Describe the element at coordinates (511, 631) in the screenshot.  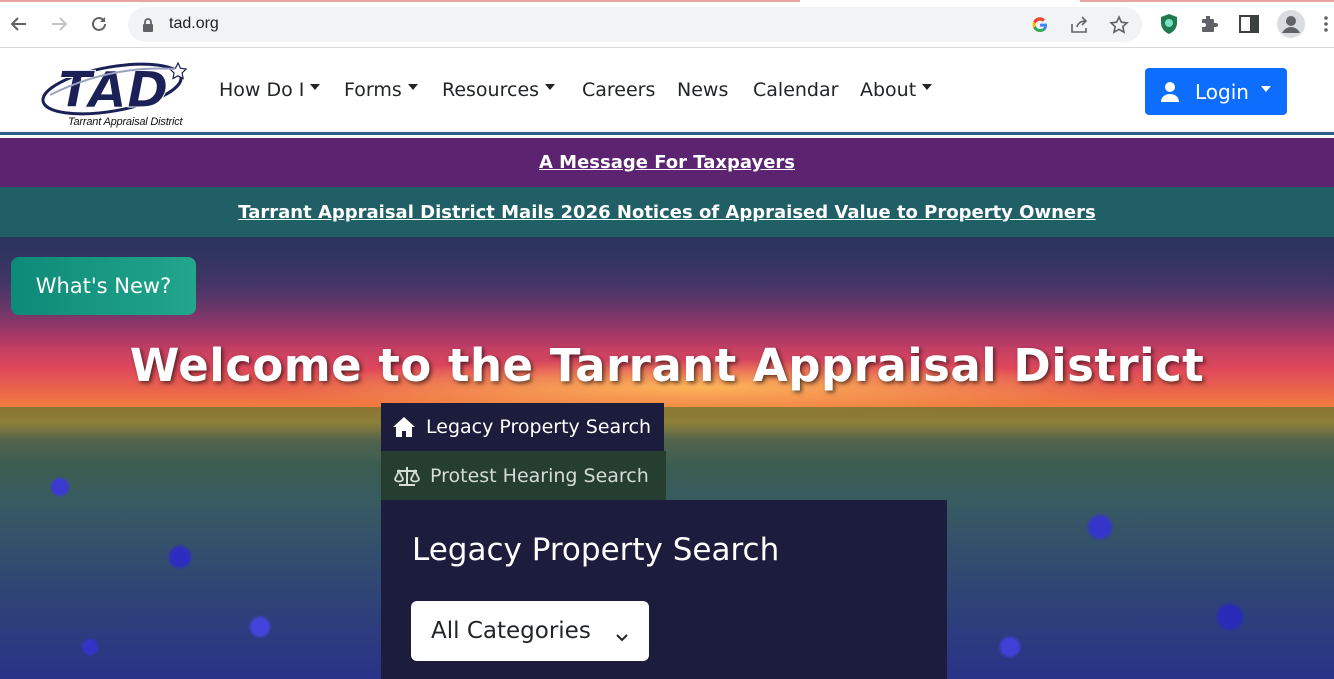
I see `category-selected-value: All Categories` at that location.